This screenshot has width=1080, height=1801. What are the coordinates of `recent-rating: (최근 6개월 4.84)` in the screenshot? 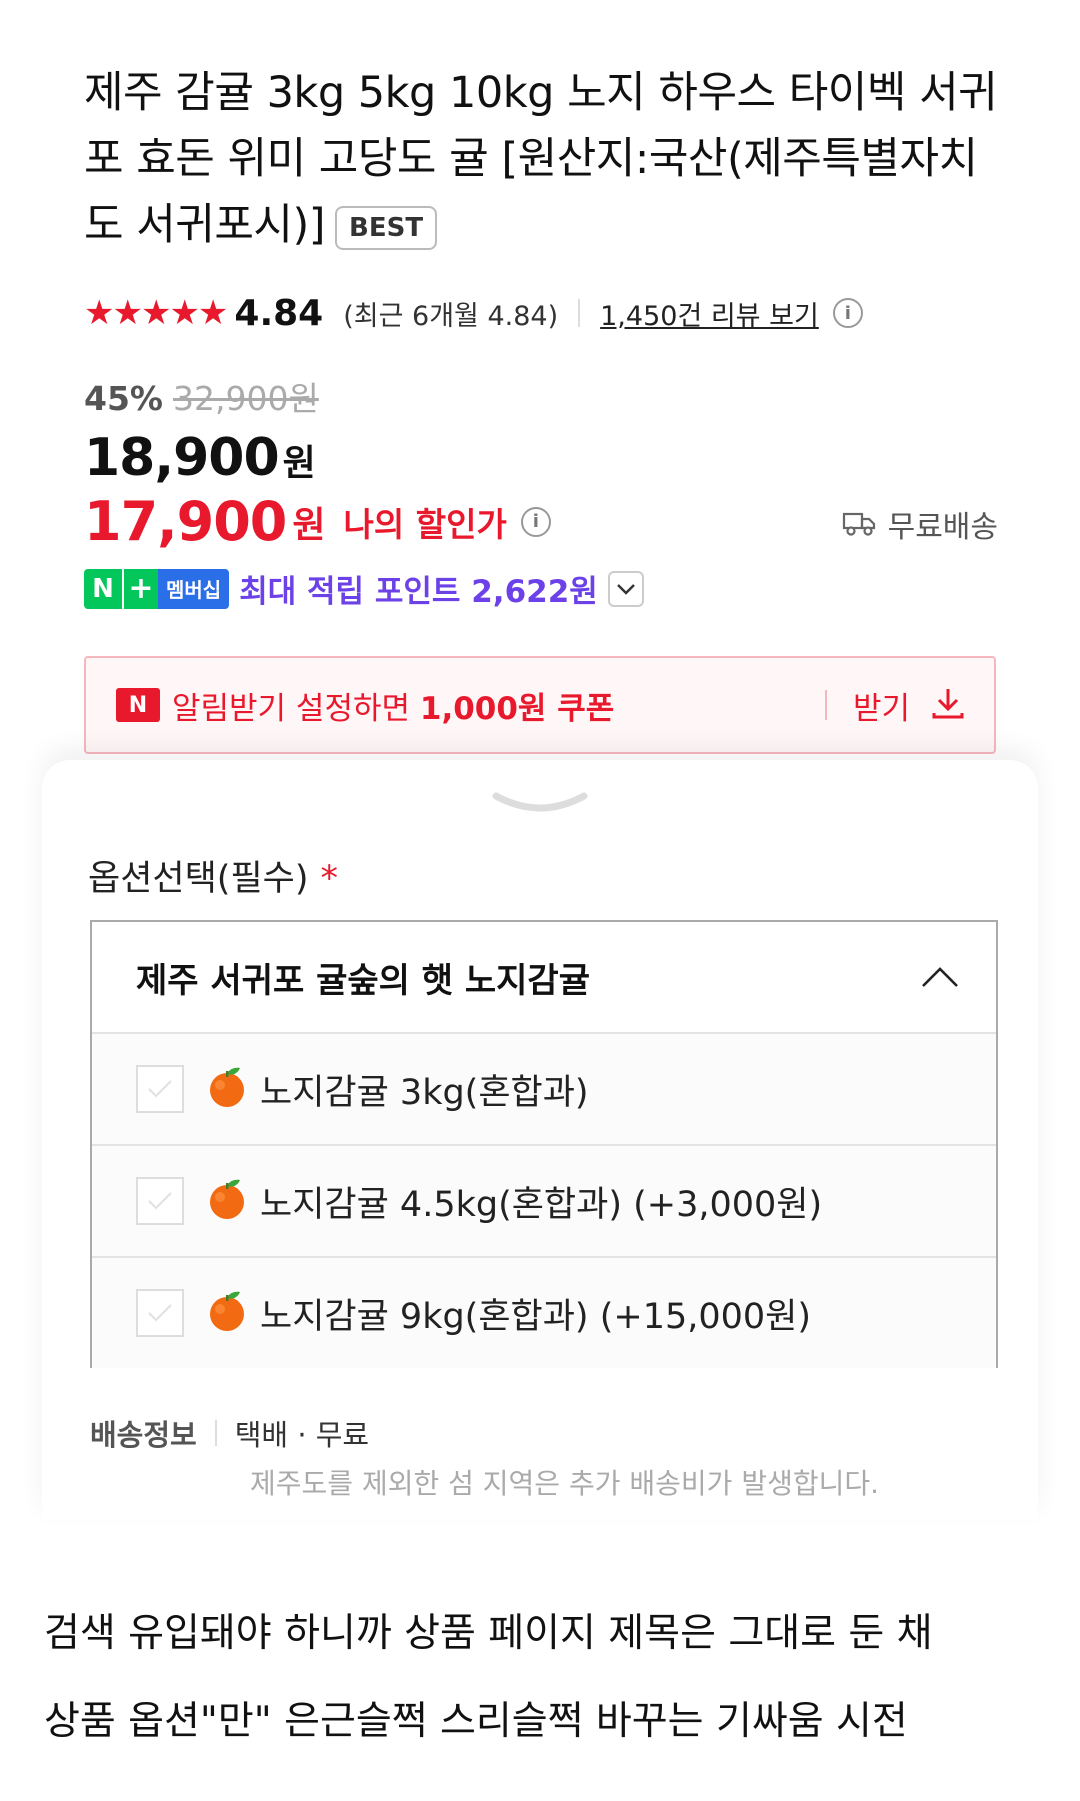 It's located at (451, 316).